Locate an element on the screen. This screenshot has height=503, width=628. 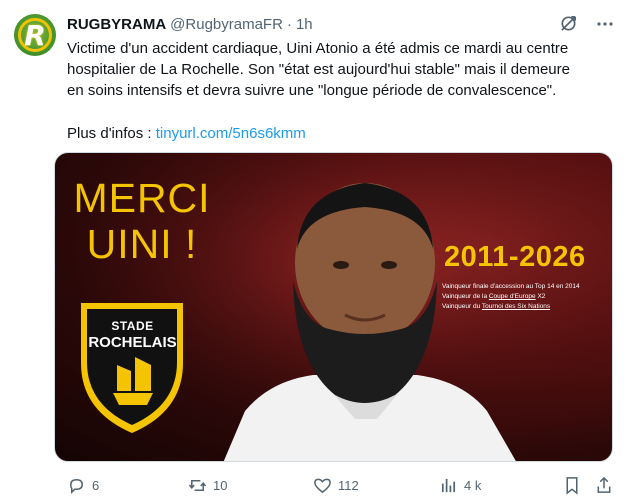
views-button: 4 k is located at coordinates (460, 485).